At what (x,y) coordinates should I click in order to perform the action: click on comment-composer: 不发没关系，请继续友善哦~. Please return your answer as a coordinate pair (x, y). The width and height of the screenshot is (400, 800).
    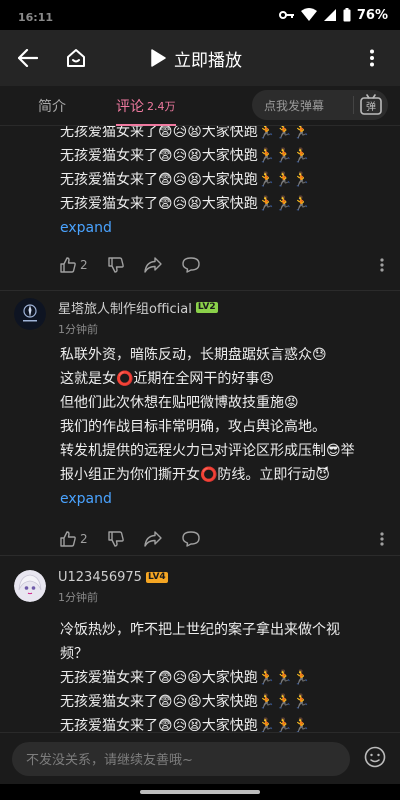
    Looking at the image, I should click on (200, 758).